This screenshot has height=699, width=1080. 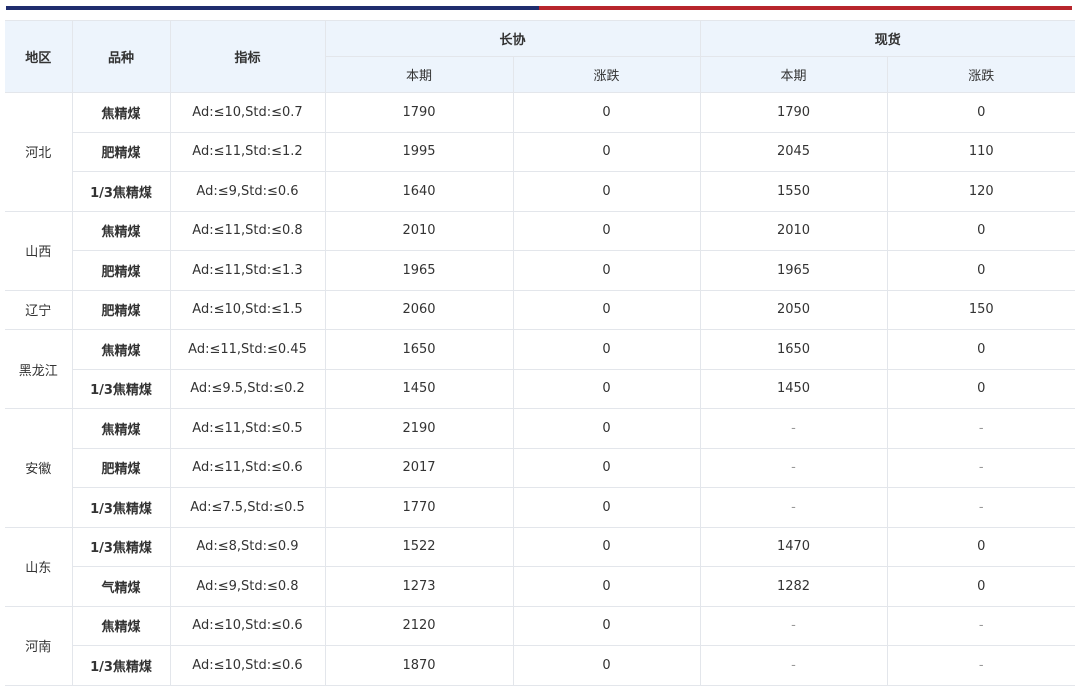 What do you see at coordinates (793, 309) in the screenshot?
I see `spot-current-cell: 2050` at bounding box center [793, 309].